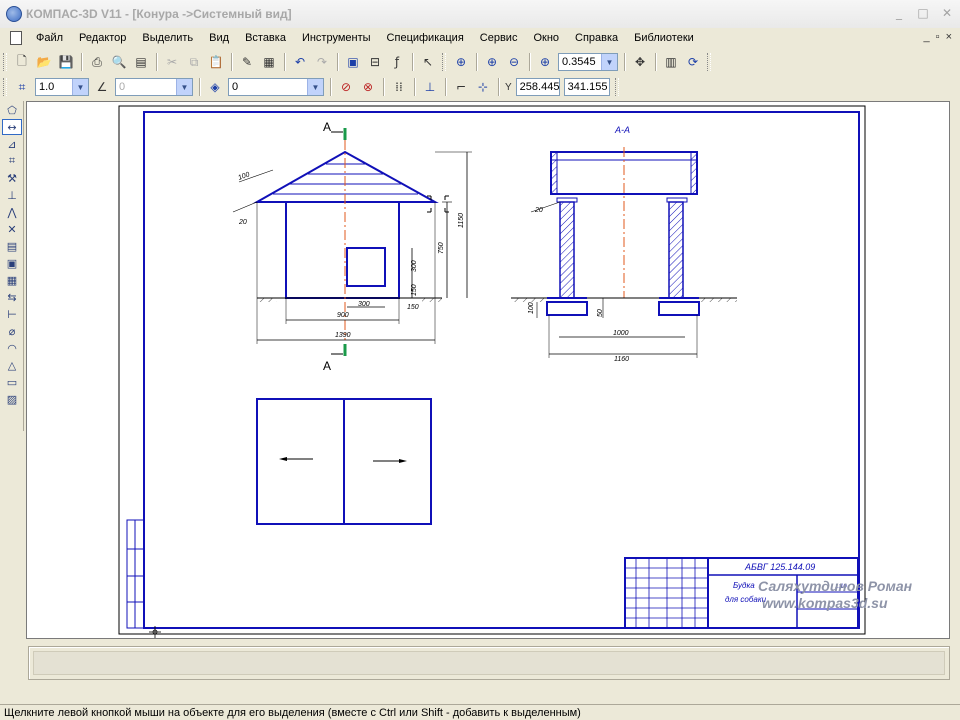  What do you see at coordinates (483, 87) in the screenshot?
I see `parametric-mode-icon: ⊹` at bounding box center [483, 87].